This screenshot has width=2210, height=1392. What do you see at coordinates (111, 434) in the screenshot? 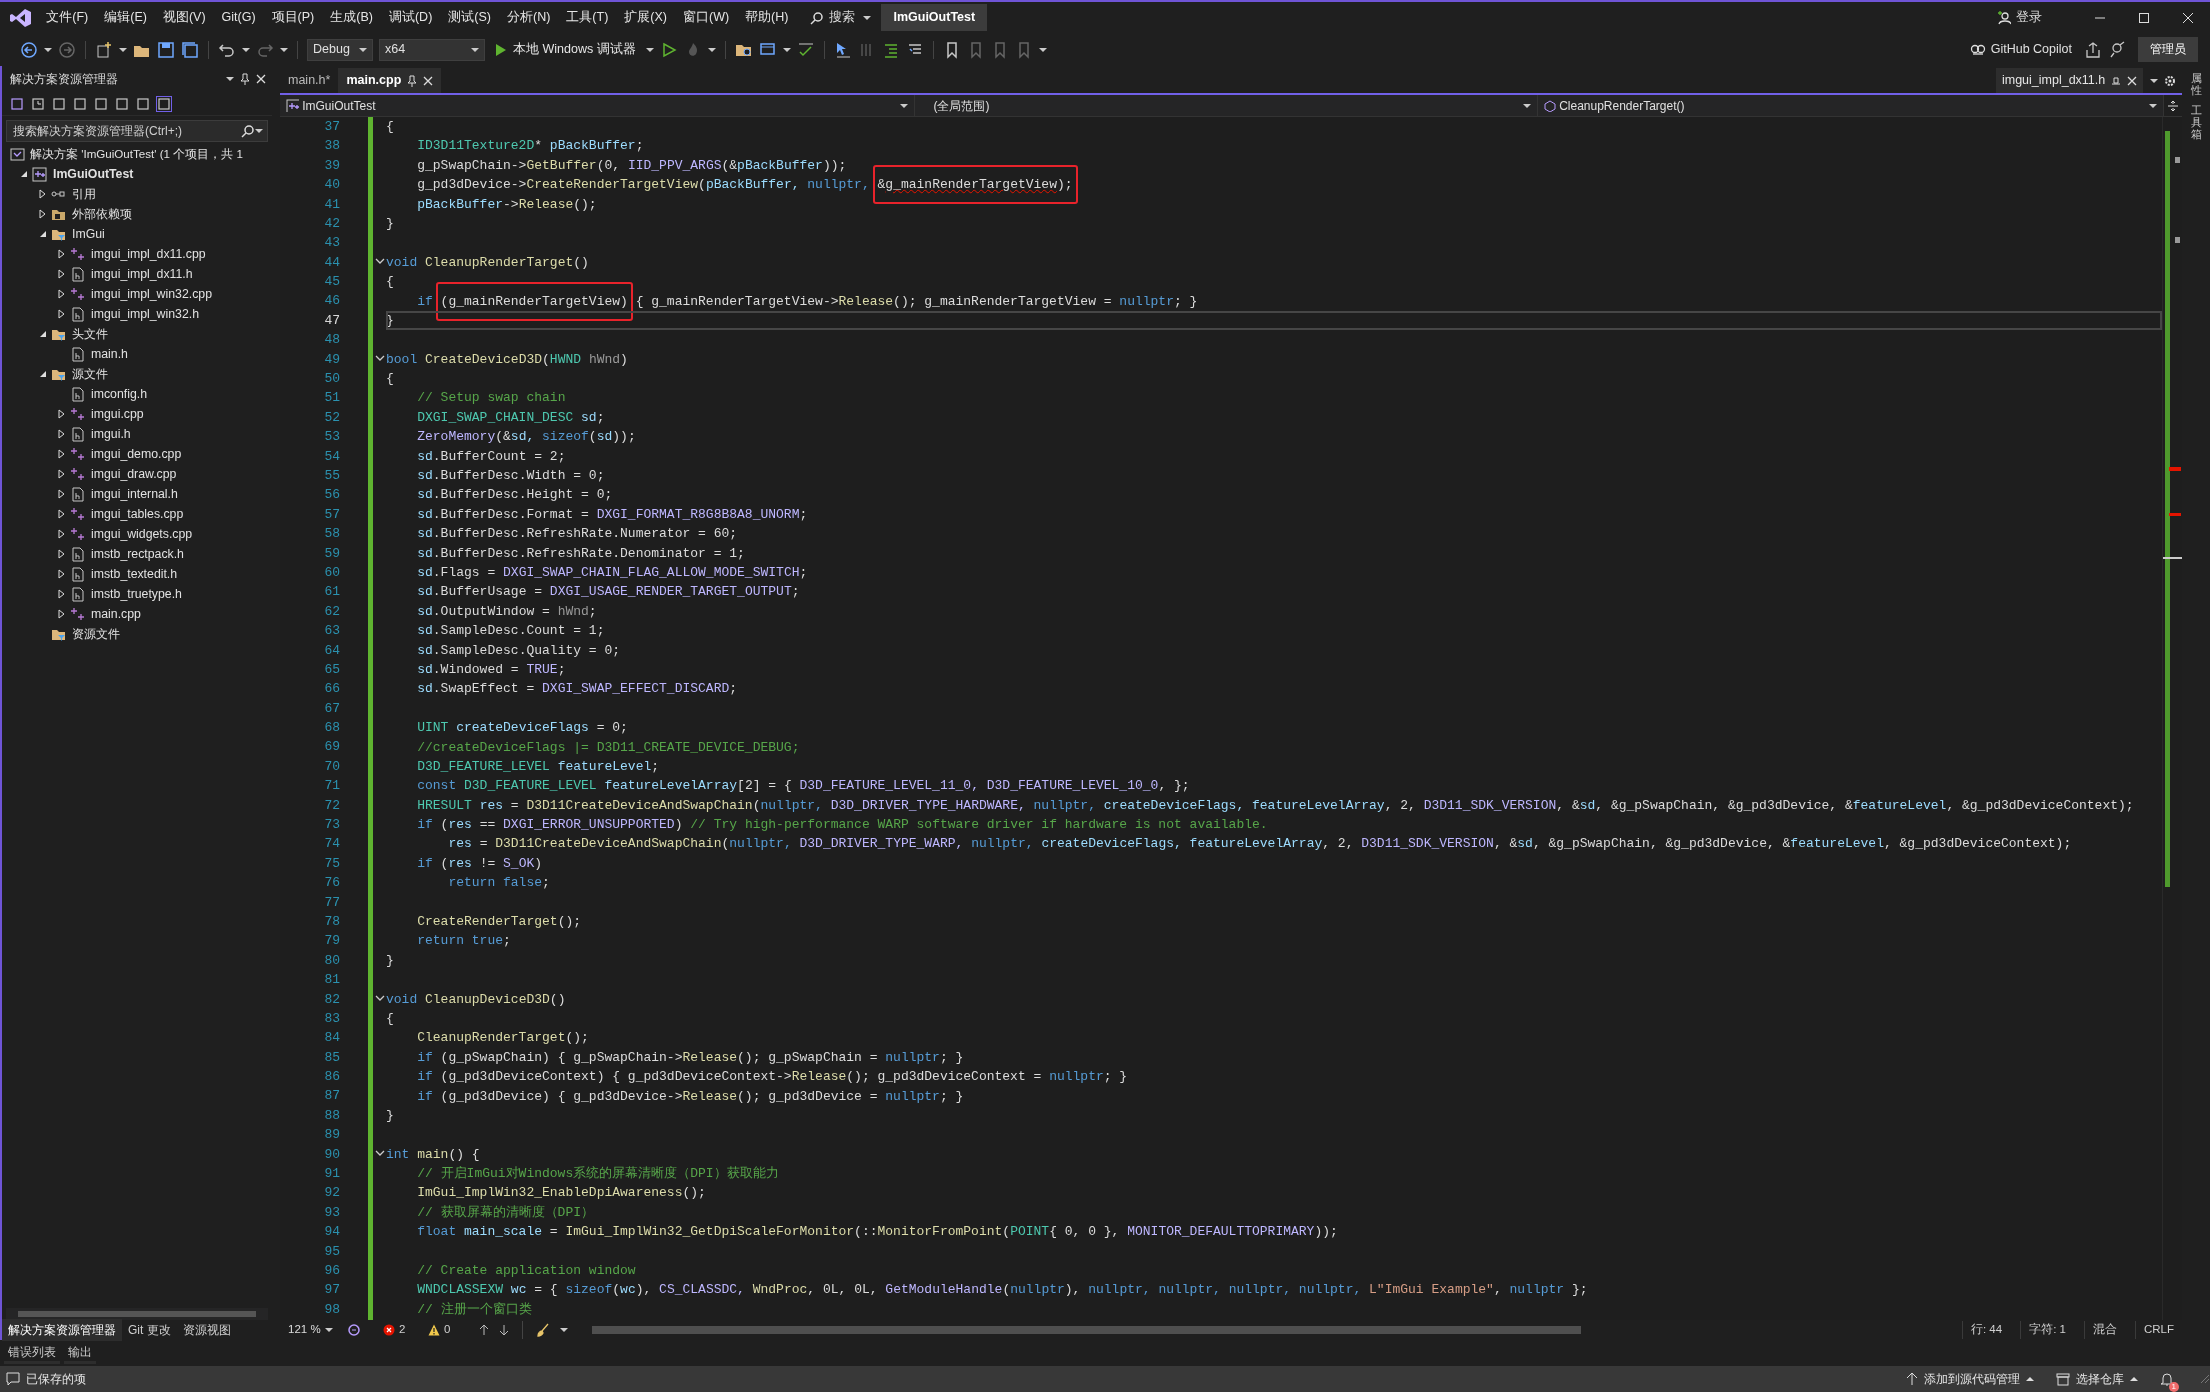
I see `tree-item: imgui.h` at bounding box center [111, 434].